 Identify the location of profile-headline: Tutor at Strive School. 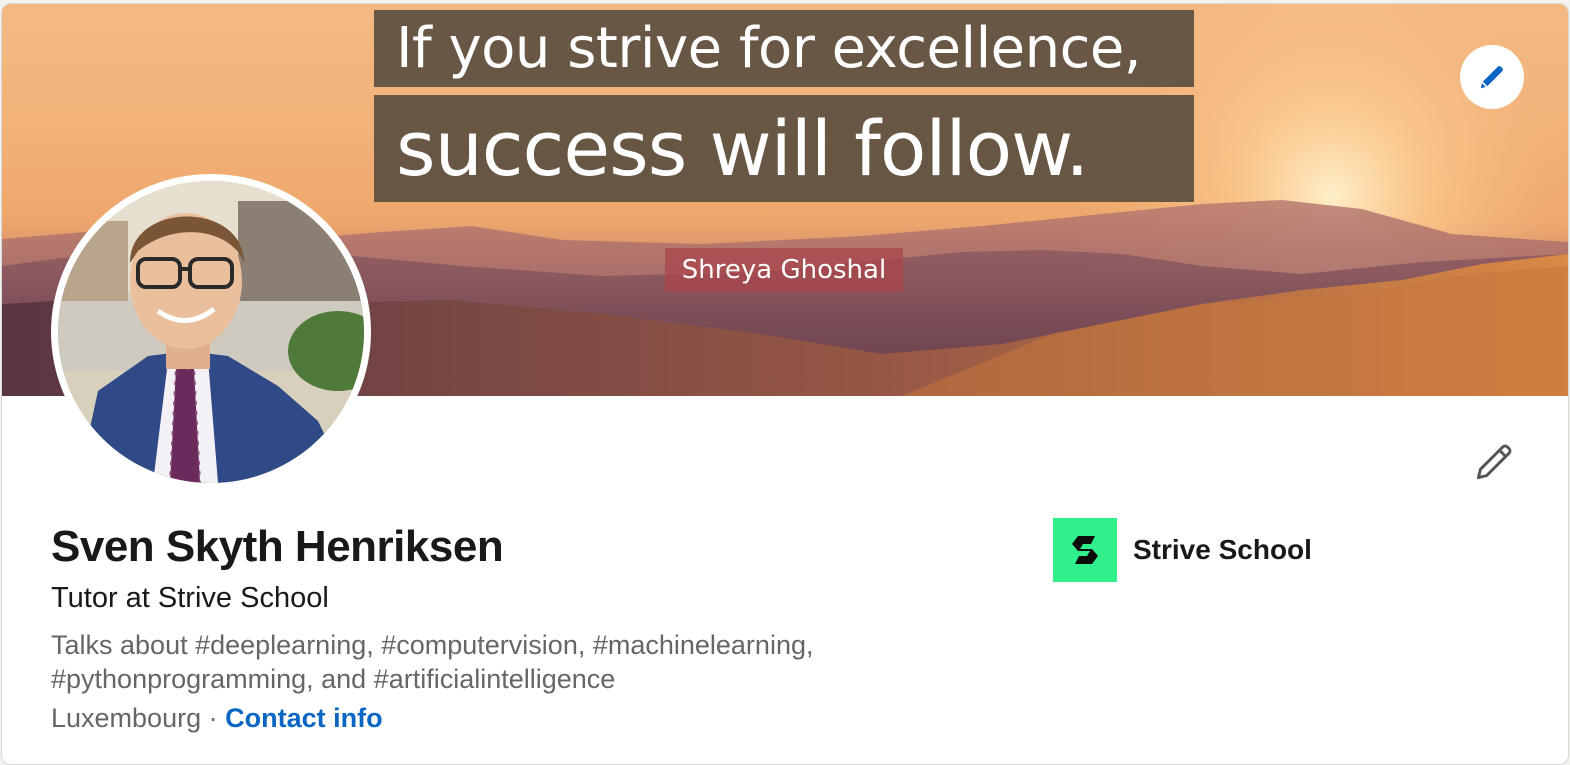
(190, 598).